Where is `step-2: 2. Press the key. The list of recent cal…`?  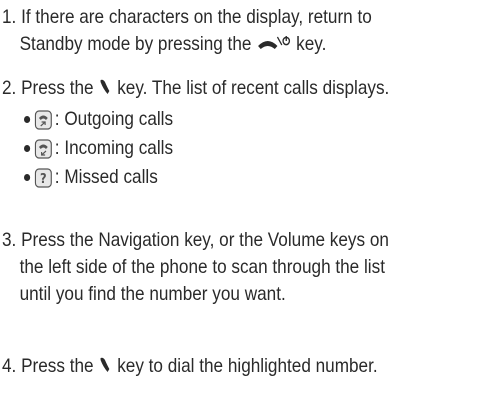 step-2: 2. Press the key. The list of recent cal… is located at coordinates (216, 88).